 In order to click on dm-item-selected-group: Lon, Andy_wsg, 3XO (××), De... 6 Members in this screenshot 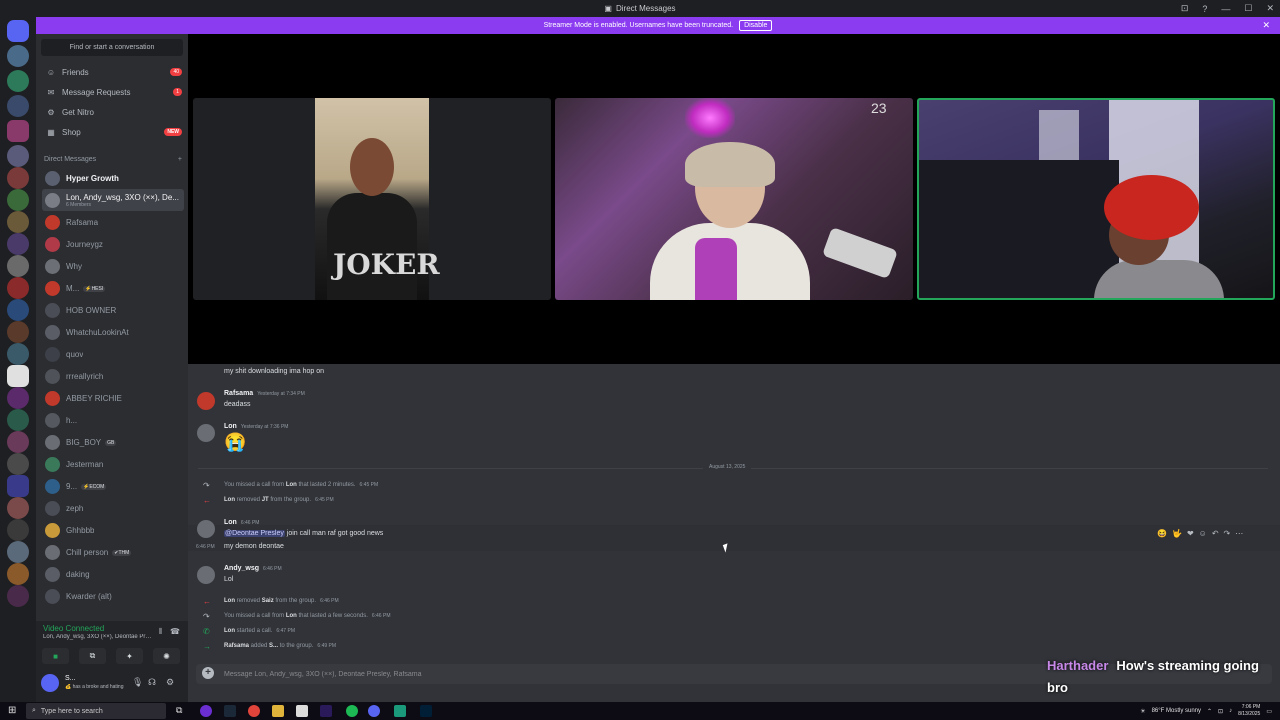, I will do `click(113, 200)`.